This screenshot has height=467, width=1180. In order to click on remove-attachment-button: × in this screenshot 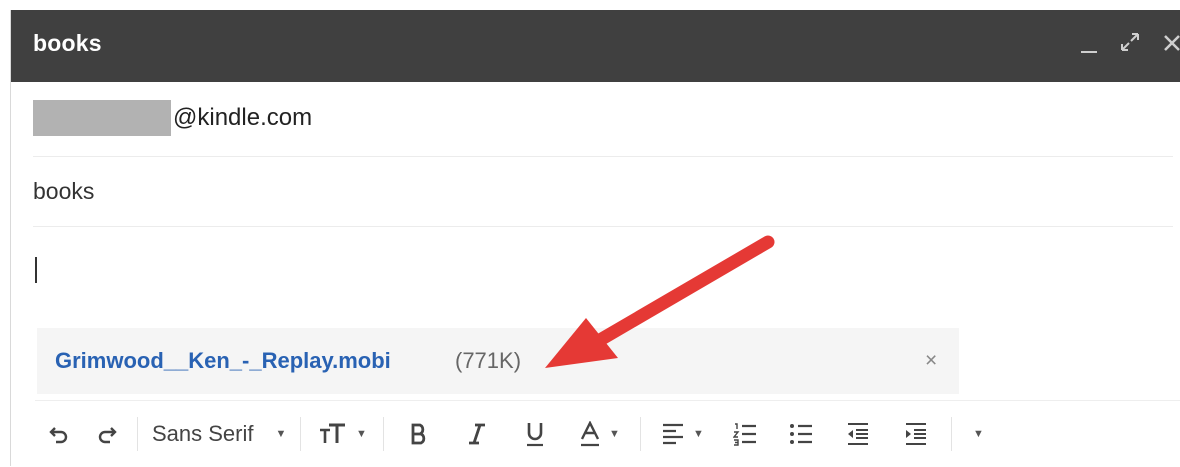, I will do `click(931, 361)`.